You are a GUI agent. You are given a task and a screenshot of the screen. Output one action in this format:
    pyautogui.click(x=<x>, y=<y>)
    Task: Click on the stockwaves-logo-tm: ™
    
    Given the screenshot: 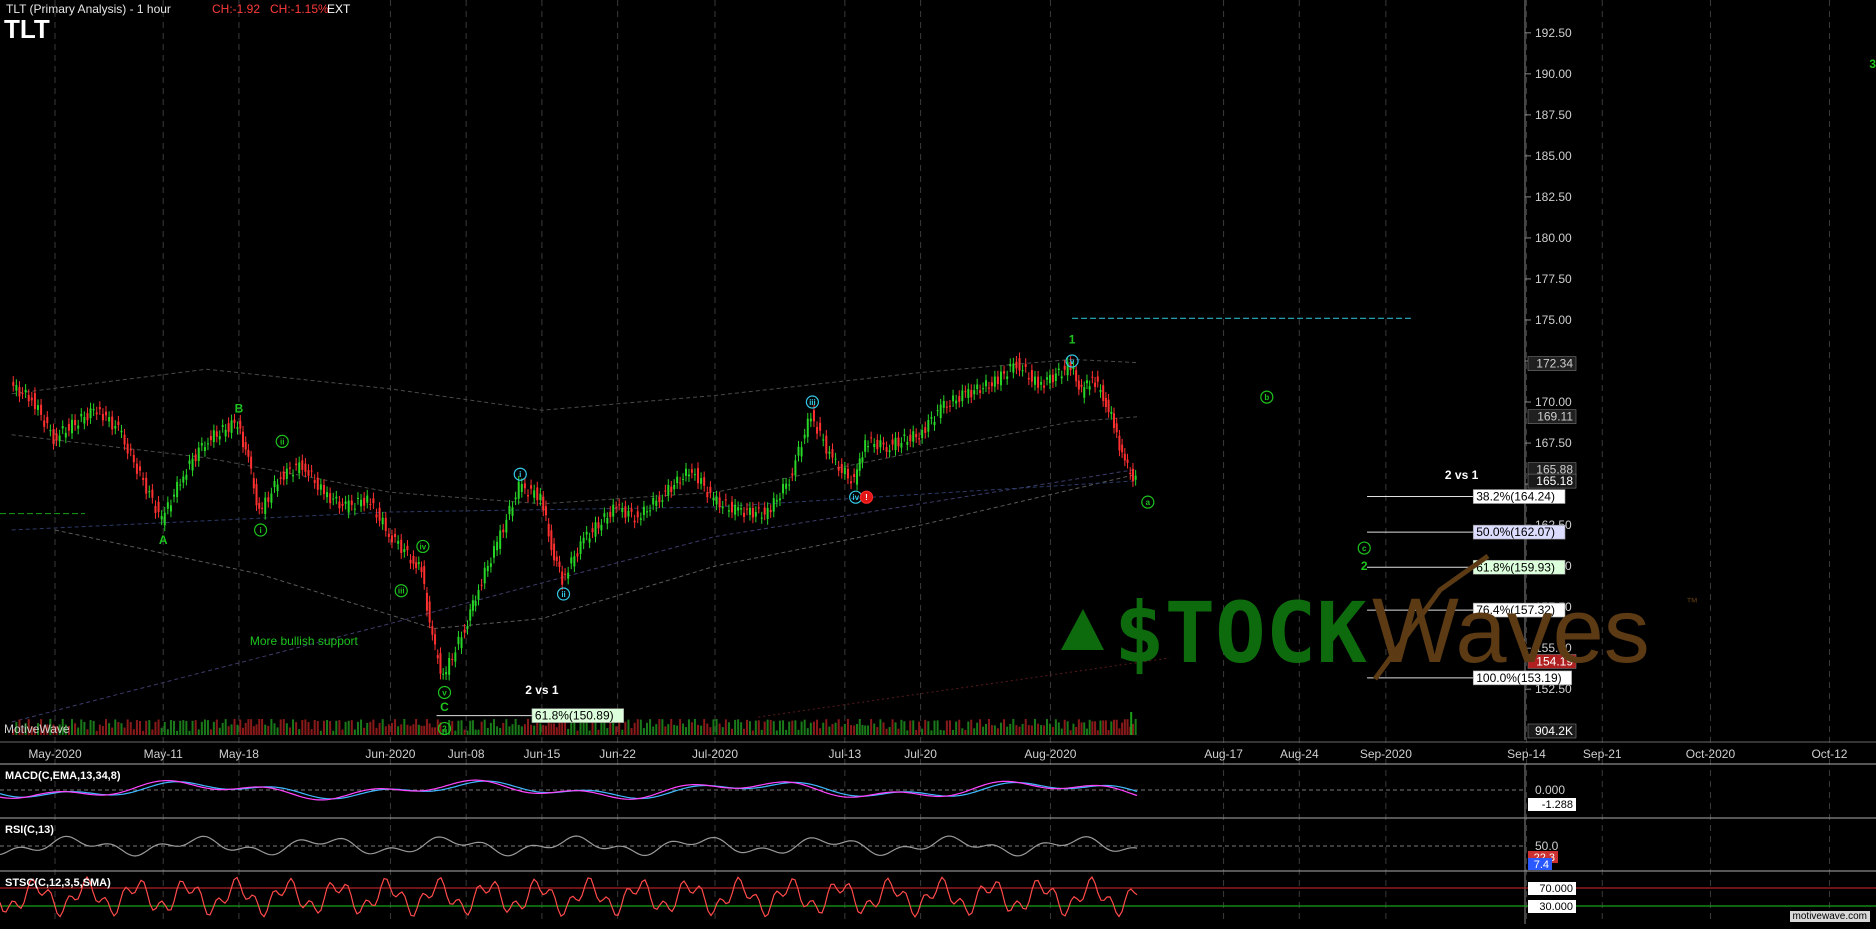 What is the action you would take?
    pyautogui.click(x=1692, y=602)
    